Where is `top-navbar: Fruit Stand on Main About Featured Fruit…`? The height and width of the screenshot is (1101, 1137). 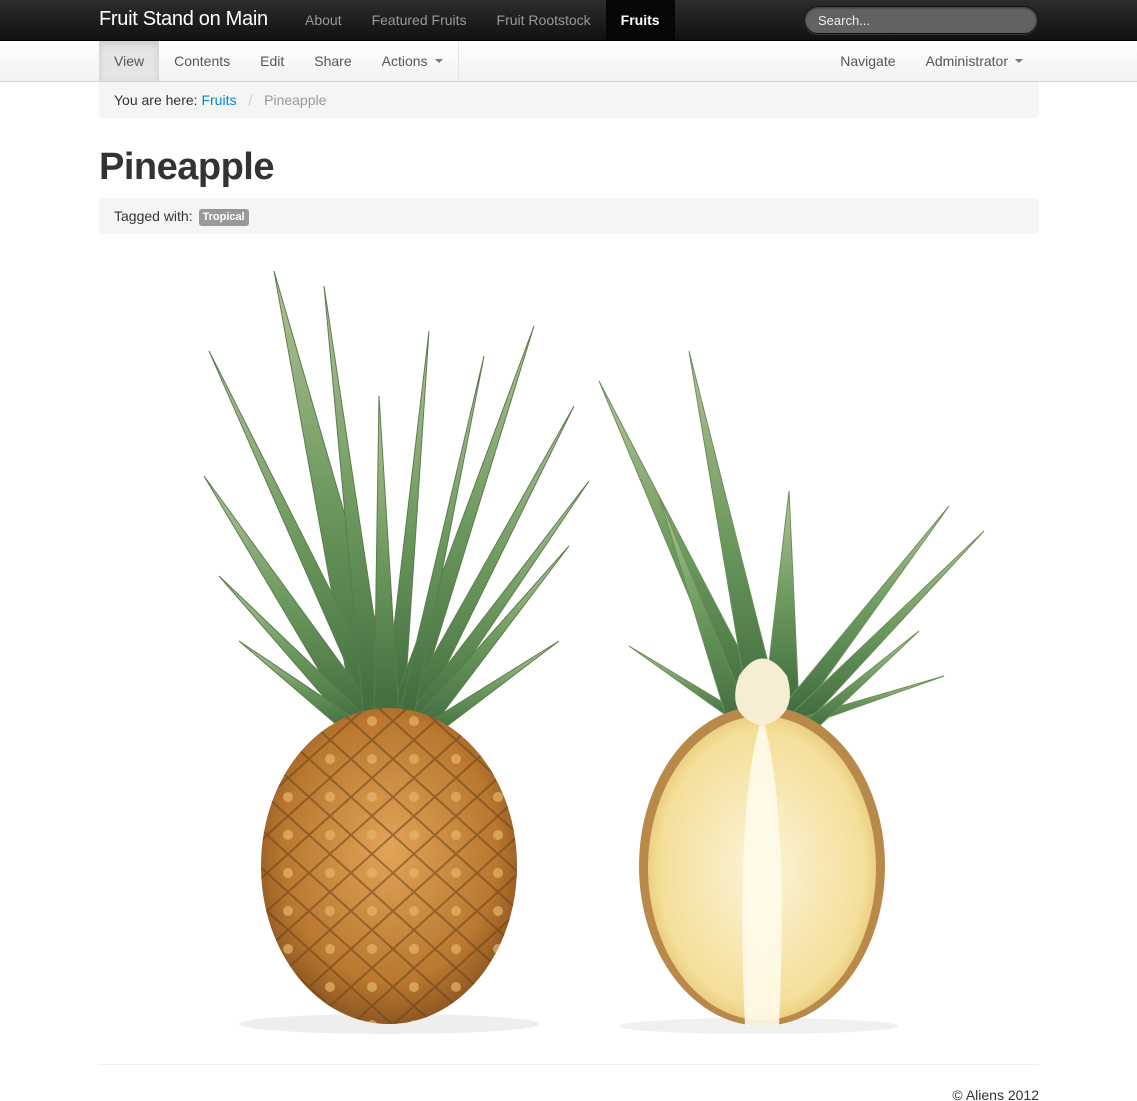 top-navbar: Fruit Stand on Main About Featured Fruit… is located at coordinates (568, 20).